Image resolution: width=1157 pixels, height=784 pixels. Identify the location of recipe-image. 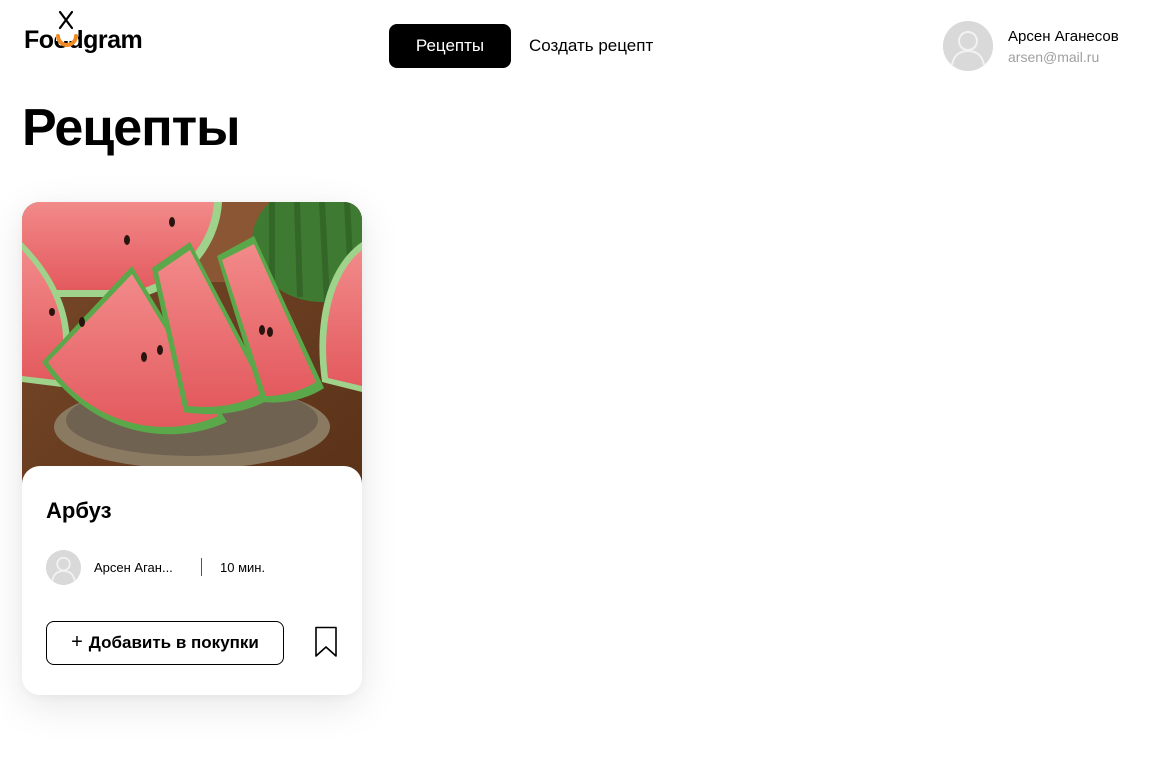
(192, 344).